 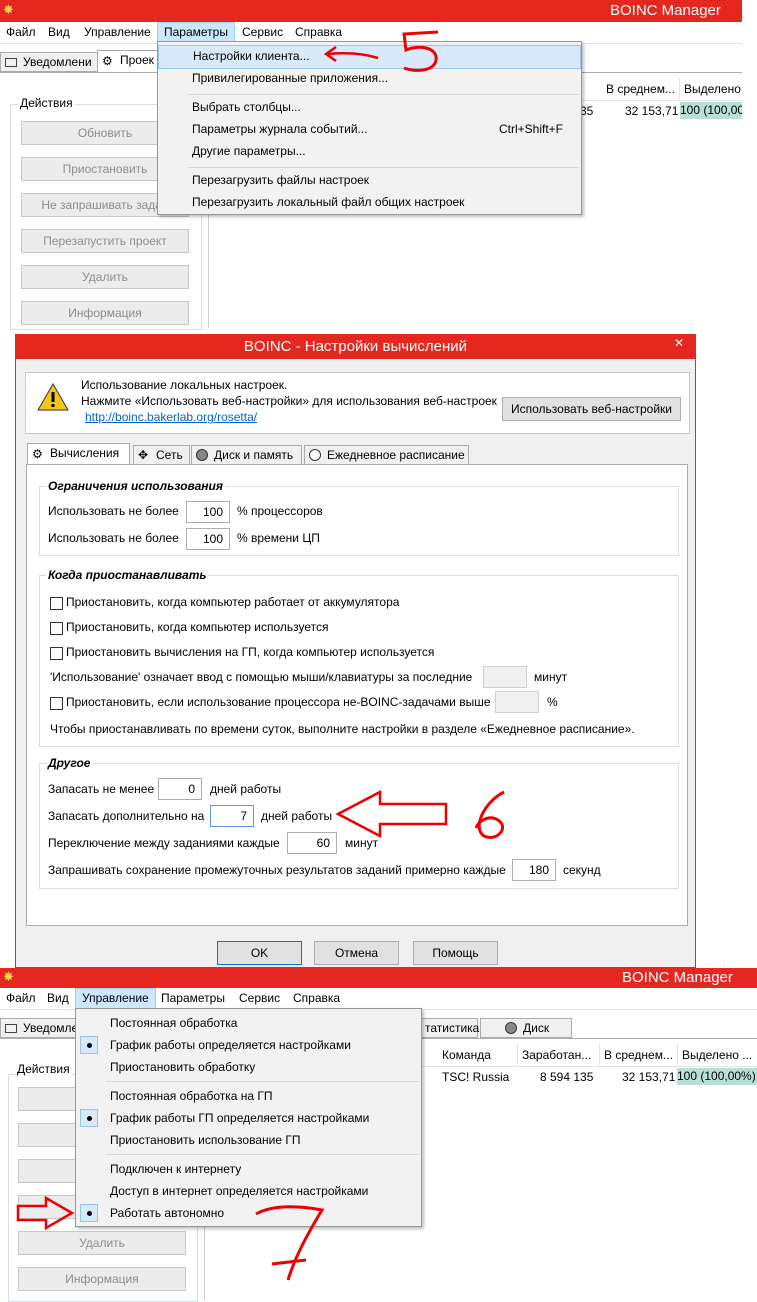 I want to click on s3-tab-disk: Диск, so click(x=526, y=1028).